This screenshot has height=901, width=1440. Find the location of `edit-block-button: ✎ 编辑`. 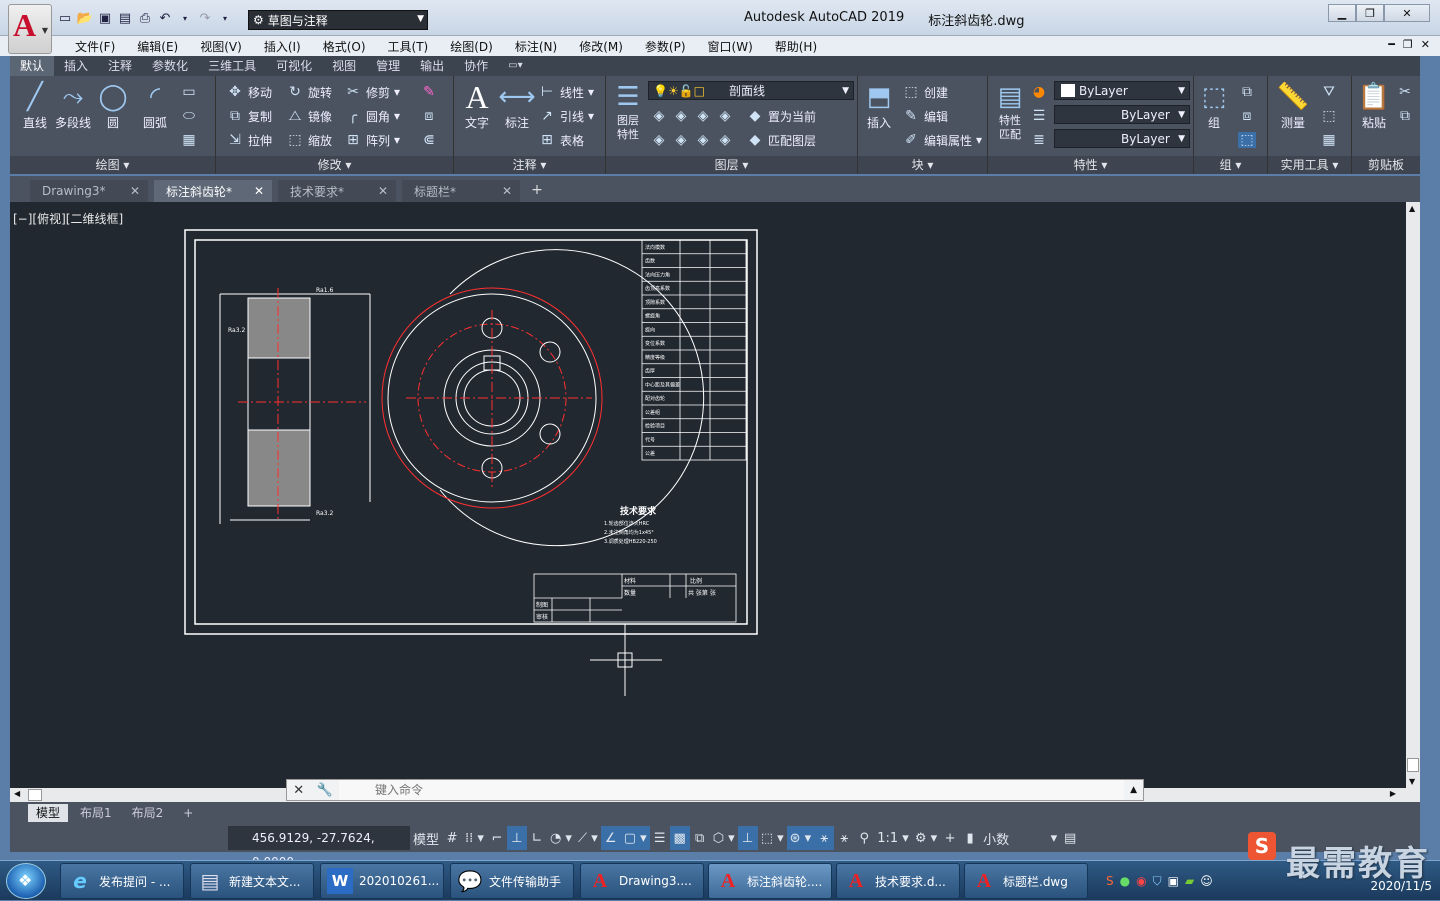

edit-block-button: ✎ 编辑 is located at coordinates (925, 116).